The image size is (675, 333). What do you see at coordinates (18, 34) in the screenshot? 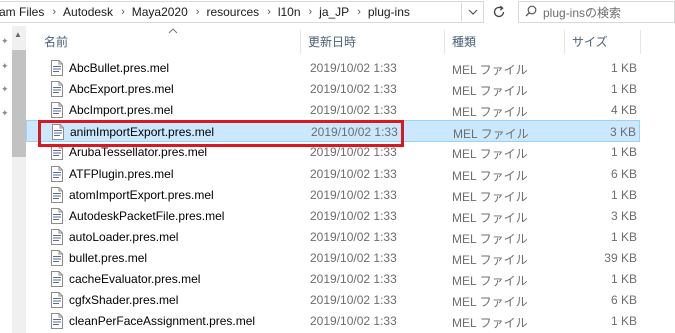
I see `scroll-up-icon: ▲` at bounding box center [18, 34].